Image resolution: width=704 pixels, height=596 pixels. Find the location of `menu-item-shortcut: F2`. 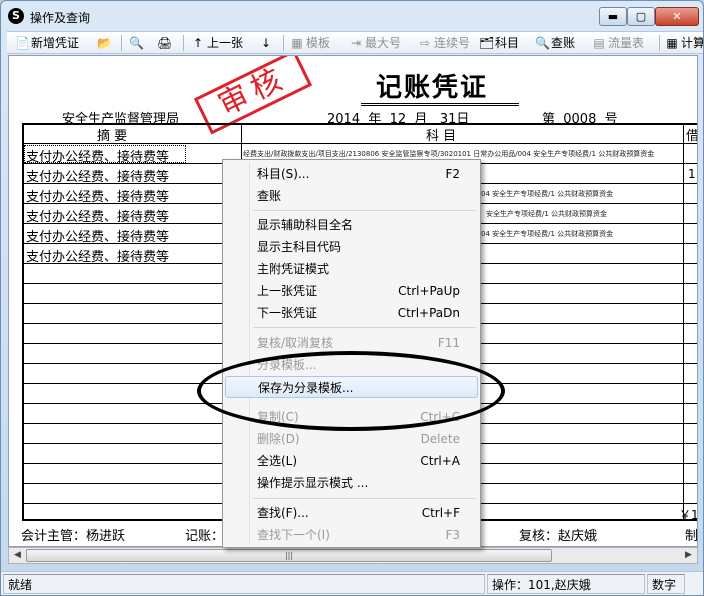

menu-item-shortcut: F2 is located at coordinates (452, 174).